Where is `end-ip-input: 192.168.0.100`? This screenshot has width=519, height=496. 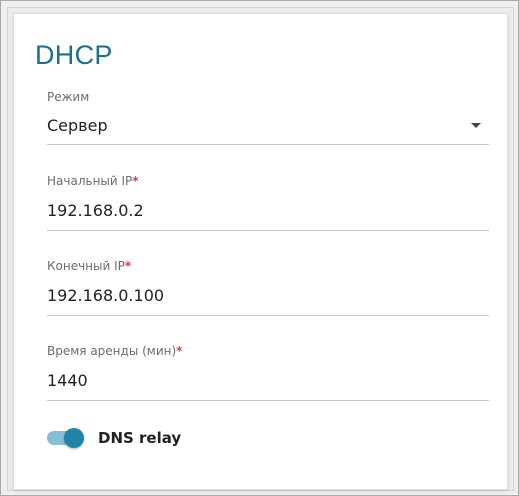
end-ip-input: 192.168.0.100 is located at coordinates (105, 296).